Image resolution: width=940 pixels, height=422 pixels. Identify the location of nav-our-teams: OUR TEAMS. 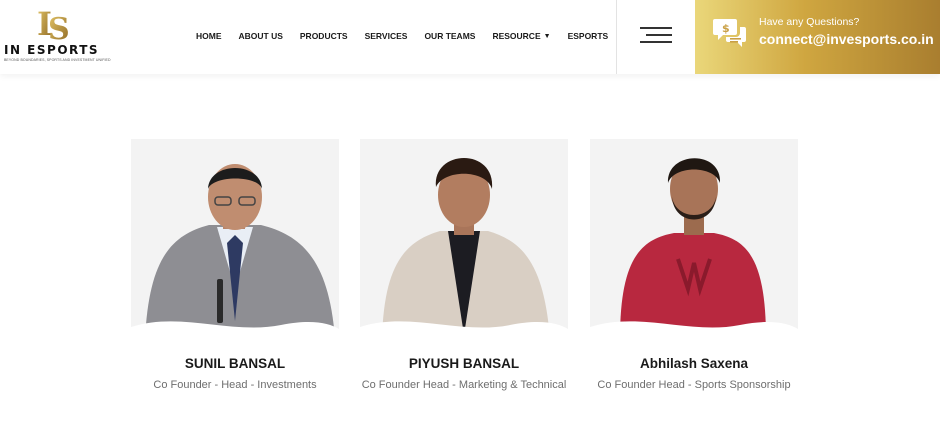
(449, 36).